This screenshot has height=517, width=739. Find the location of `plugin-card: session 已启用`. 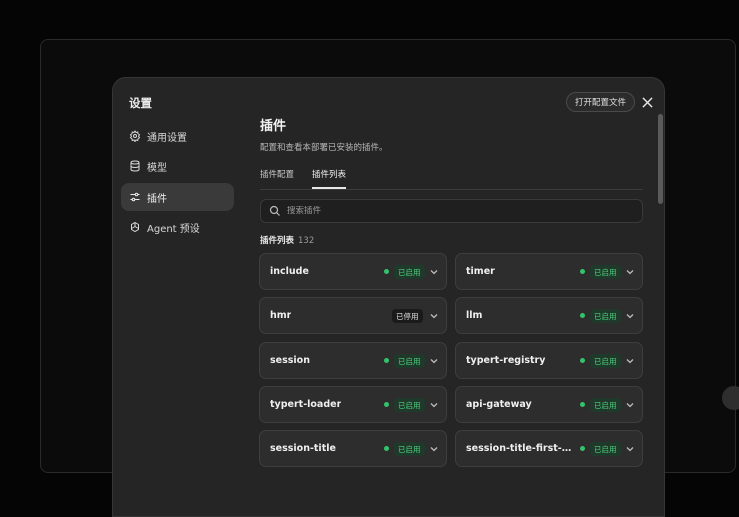

plugin-card: session 已启用 is located at coordinates (353, 360).